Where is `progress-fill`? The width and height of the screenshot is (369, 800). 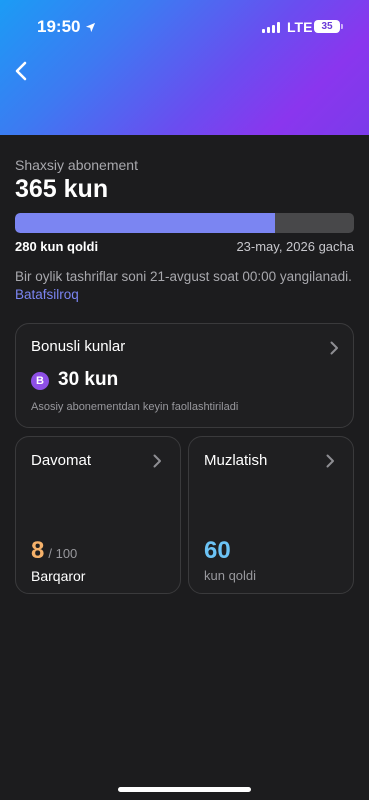
progress-fill is located at coordinates (145, 223).